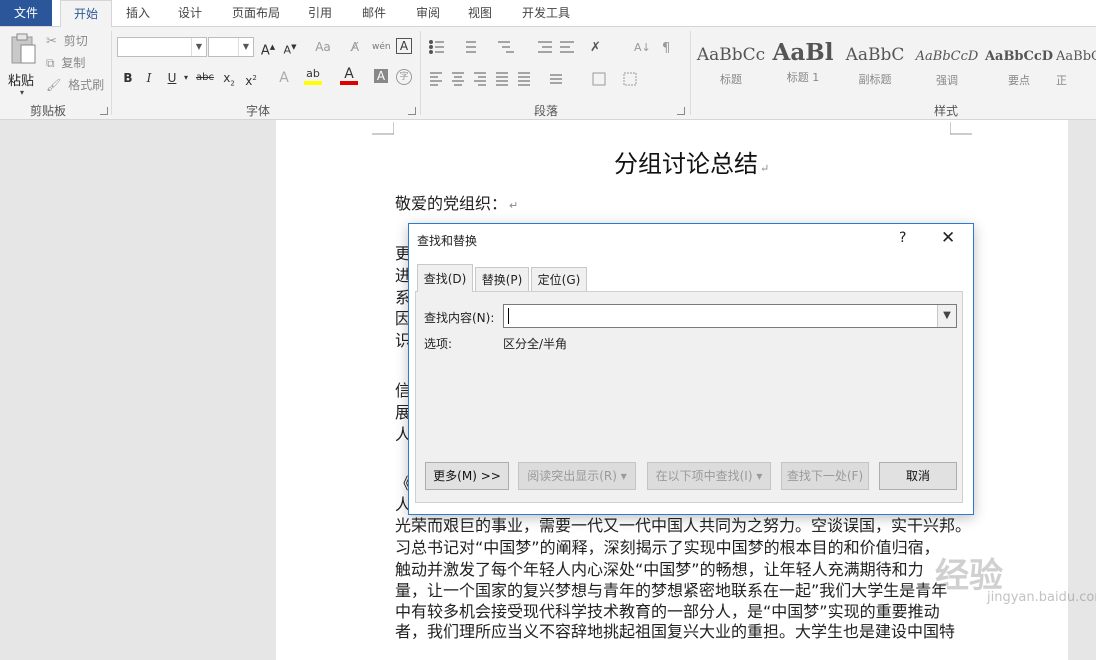 The height and width of the screenshot is (660, 1096). Describe the element at coordinates (730, 316) in the screenshot. I see `find-what-input: ▼` at that location.